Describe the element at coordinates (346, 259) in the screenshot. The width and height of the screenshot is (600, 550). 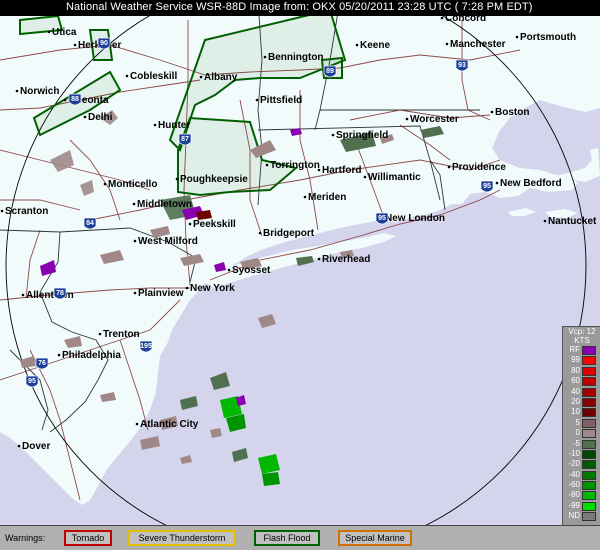
I see `city-label: Riverhead` at that location.